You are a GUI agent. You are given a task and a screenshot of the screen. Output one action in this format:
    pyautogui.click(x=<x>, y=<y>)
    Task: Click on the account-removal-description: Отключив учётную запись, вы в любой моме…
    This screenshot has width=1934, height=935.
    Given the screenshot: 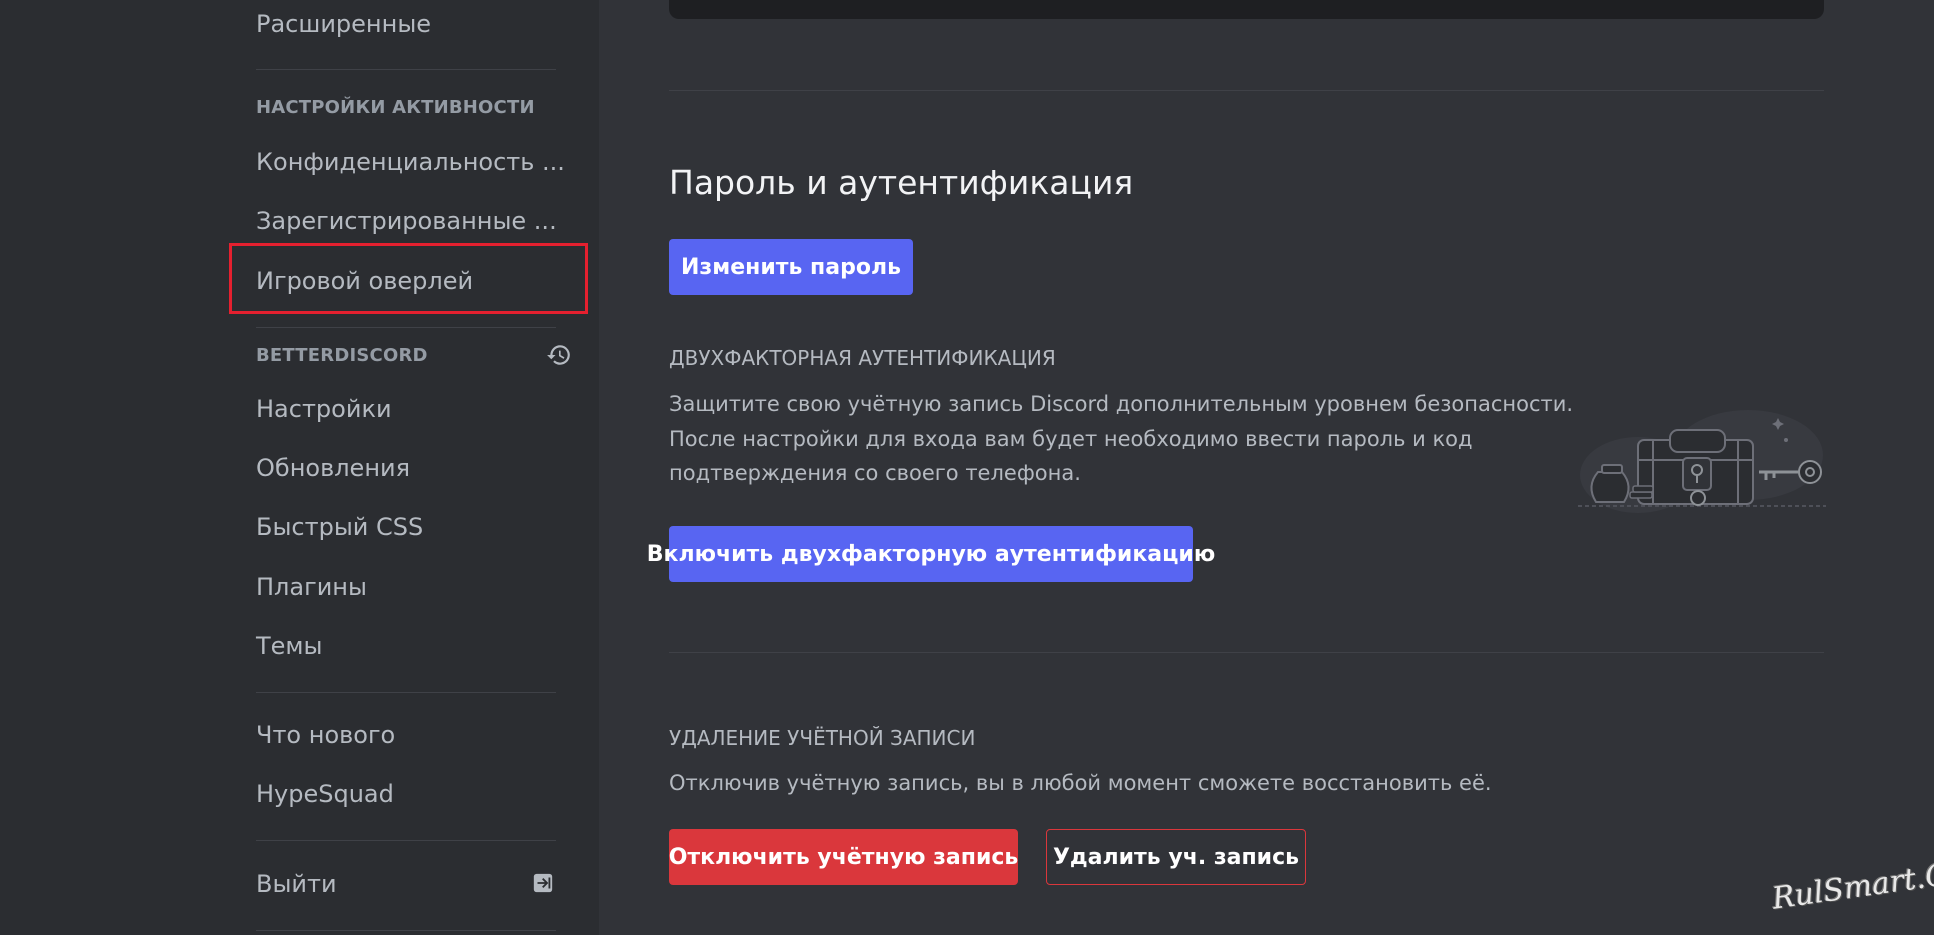 What is the action you would take?
    pyautogui.click(x=1080, y=783)
    